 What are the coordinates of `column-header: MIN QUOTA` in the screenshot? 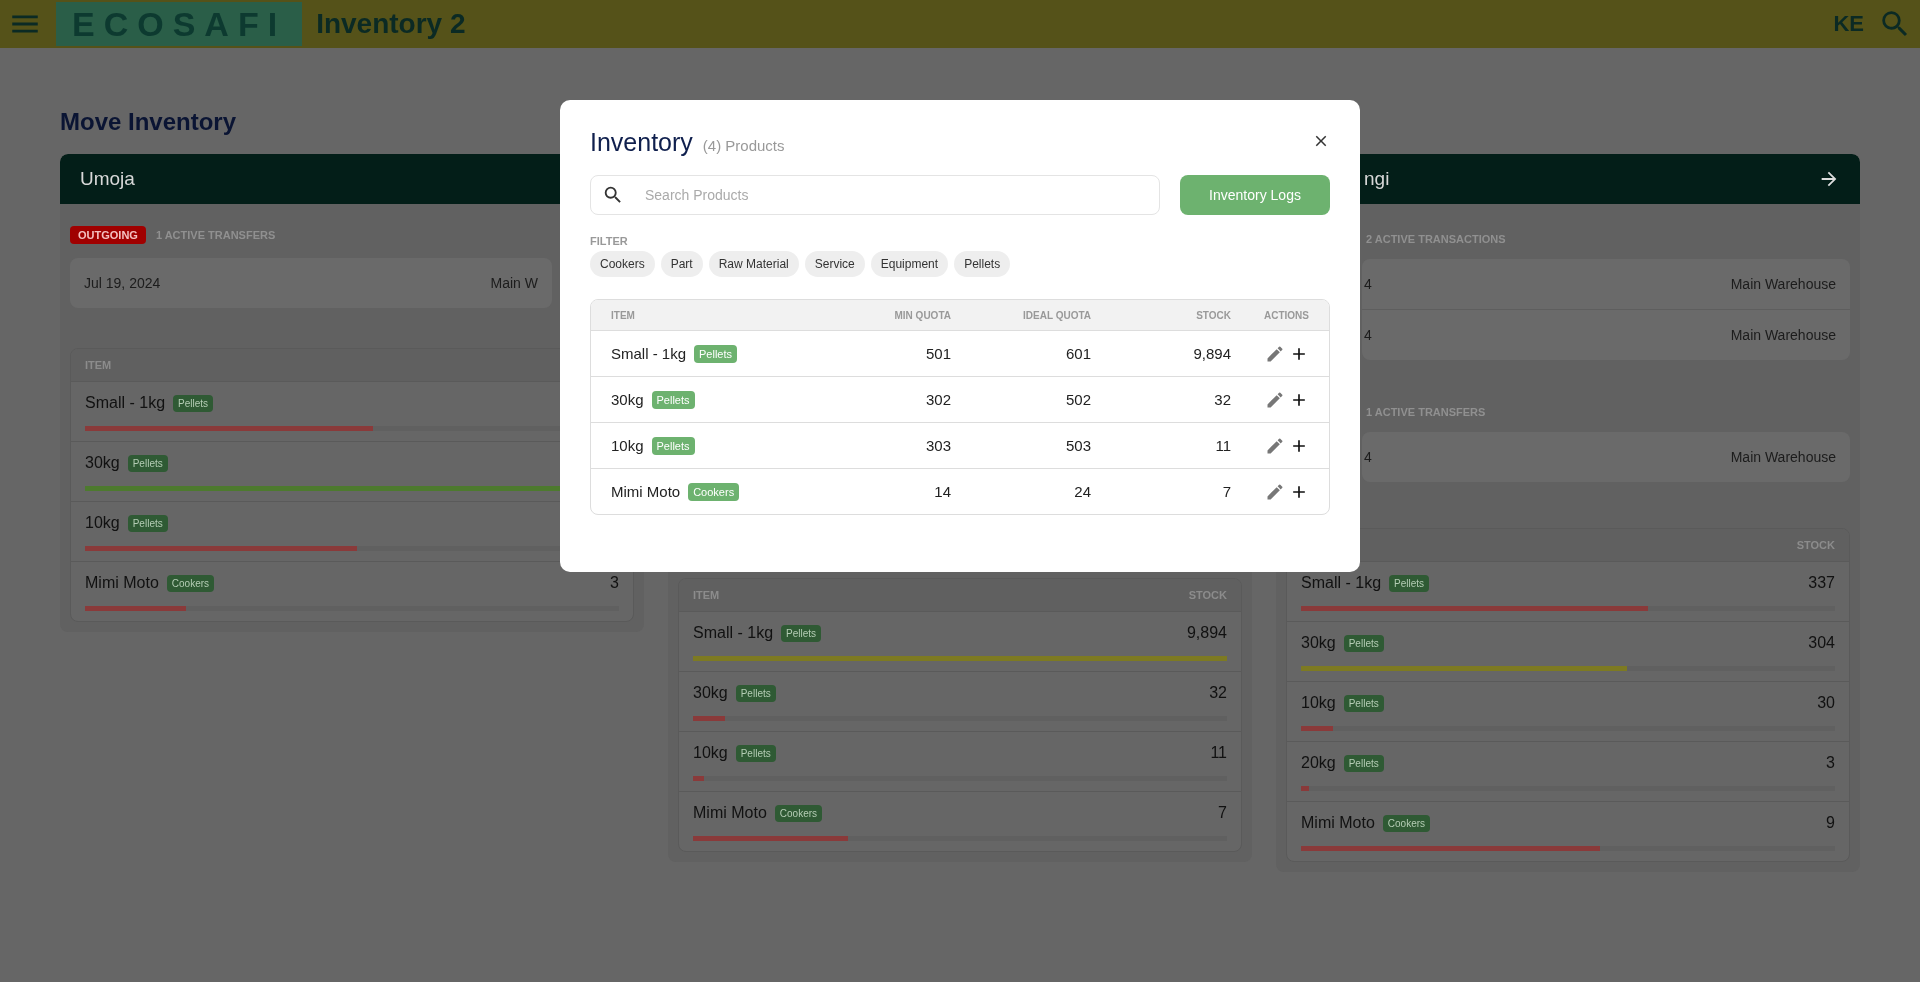 It's located at (922, 315).